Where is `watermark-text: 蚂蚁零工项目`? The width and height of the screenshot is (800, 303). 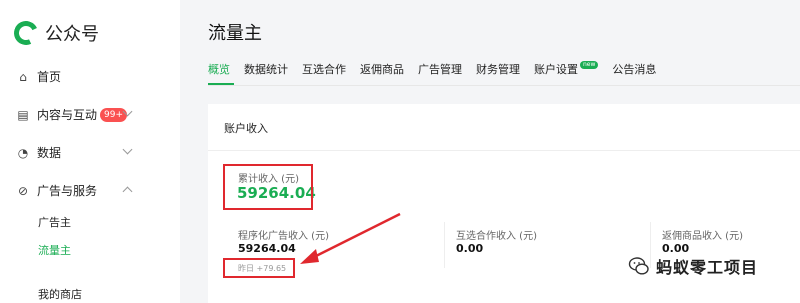
watermark-text: 蚂蚁零工项目 is located at coordinates (707, 267).